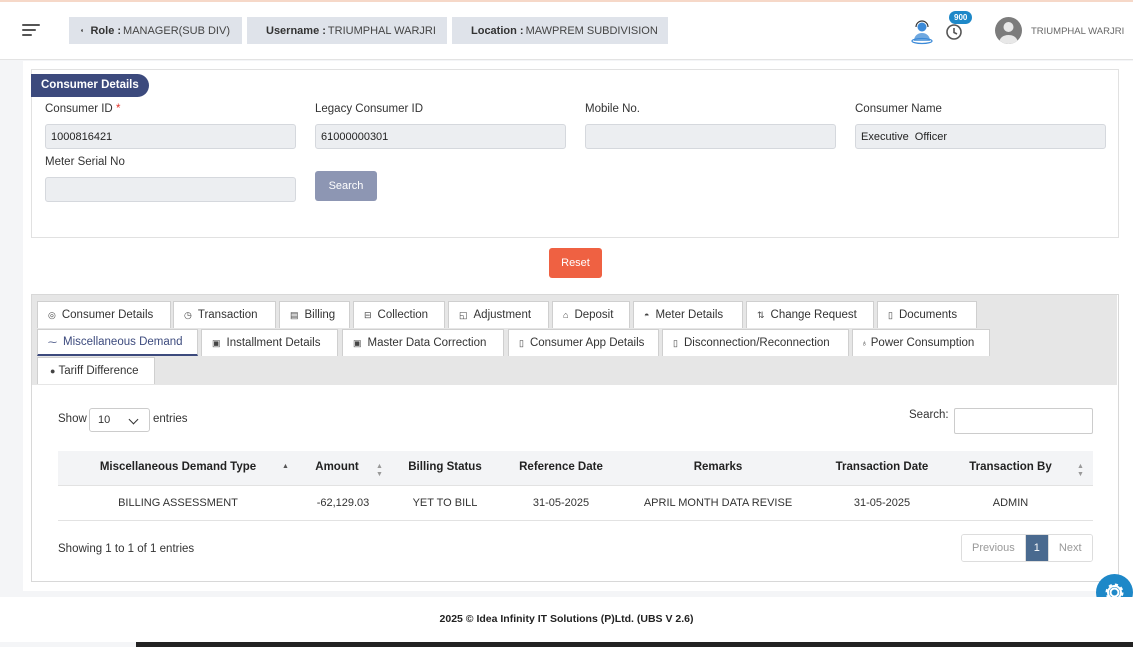 This screenshot has width=1133, height=647. What do you see at coordinates (82, 109) in the screenshot?
I see `consumer-id-label: Consumer ID *` at bounding box center [82, 109].